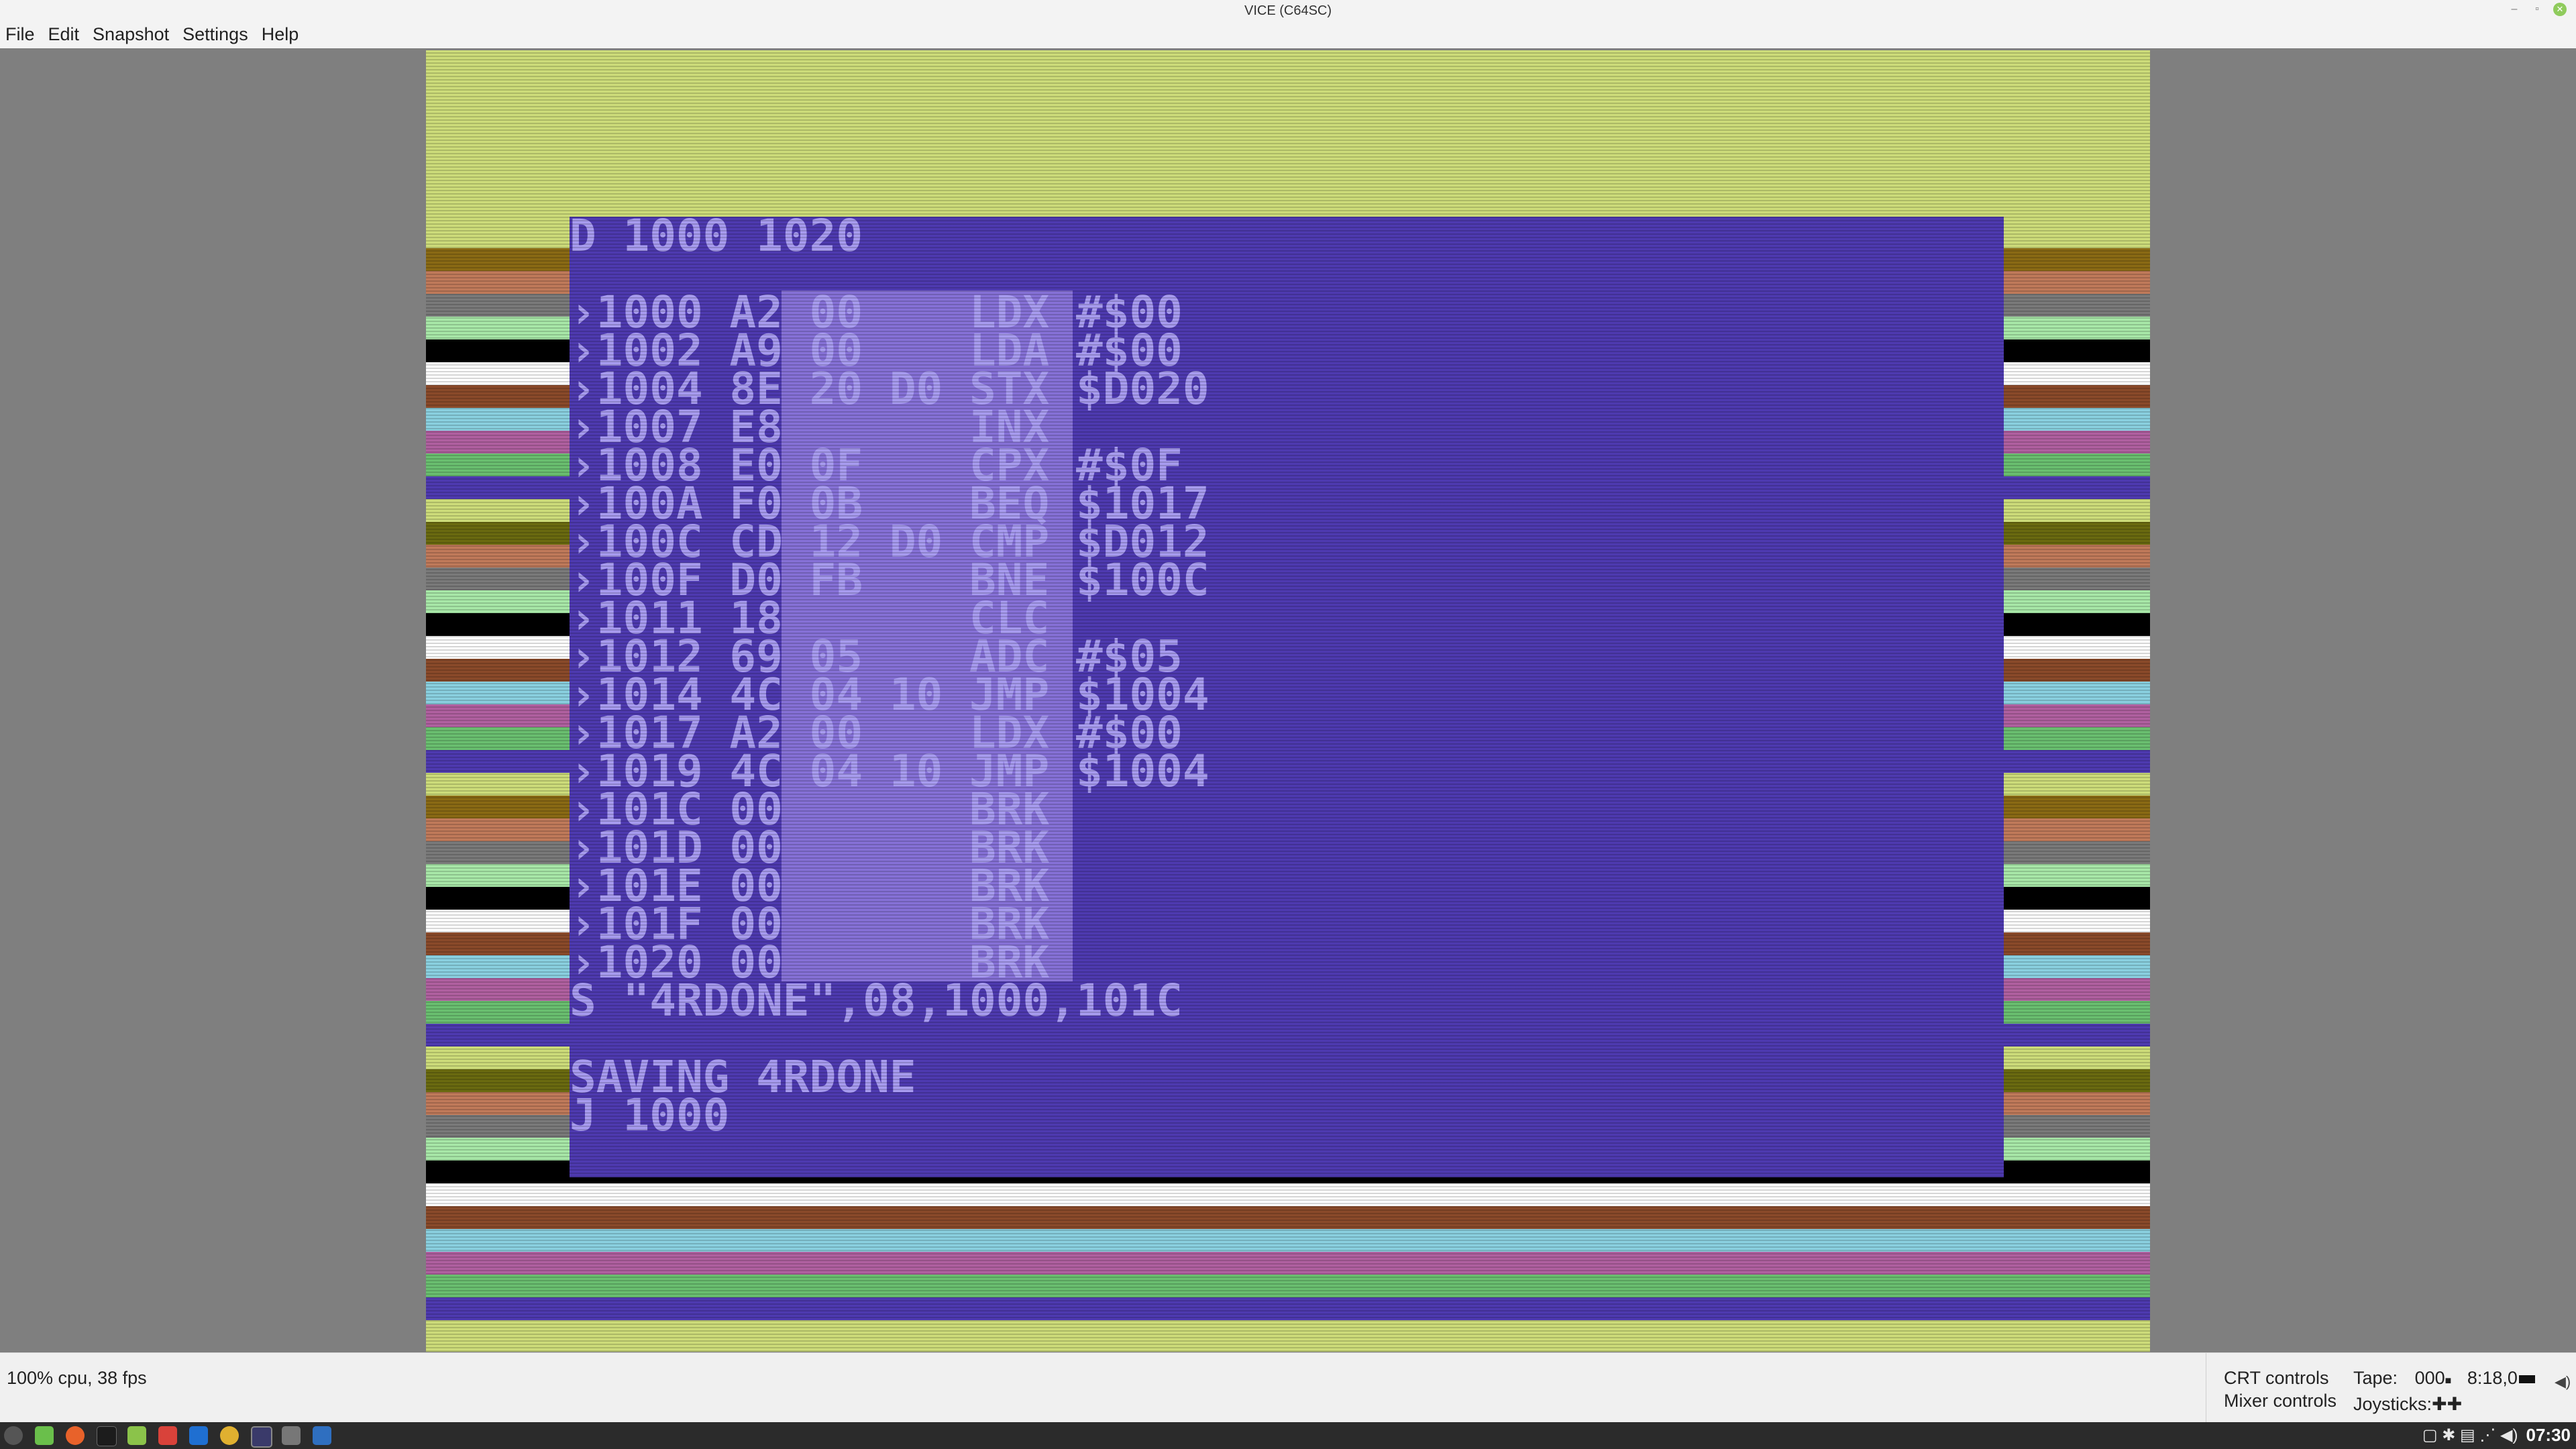  I want to click on vscode-icon, so click(322, 1435).